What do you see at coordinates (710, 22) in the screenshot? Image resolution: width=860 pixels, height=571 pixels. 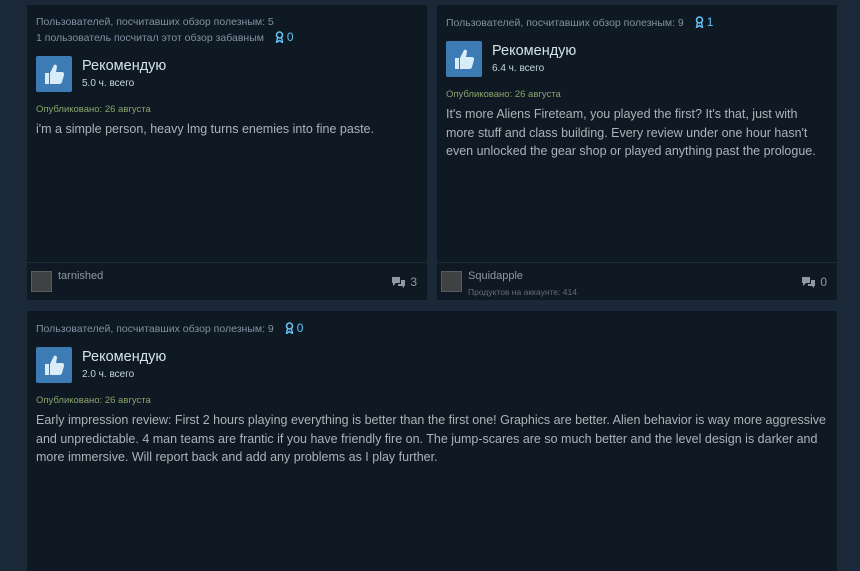 I see `award-count: 1` at bounding box center [710, 22].